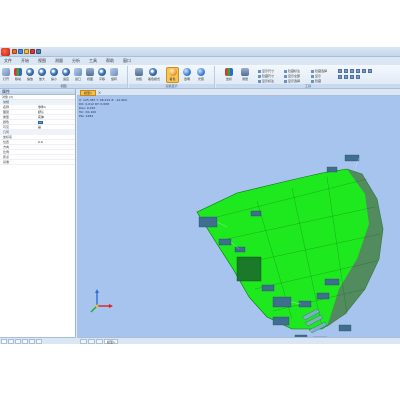 The image size is (400, 400). What do you see at coordinates (76, 61) in the screenshot?
I see `menu-analysis: 分析` at bounding box center [76, 61].